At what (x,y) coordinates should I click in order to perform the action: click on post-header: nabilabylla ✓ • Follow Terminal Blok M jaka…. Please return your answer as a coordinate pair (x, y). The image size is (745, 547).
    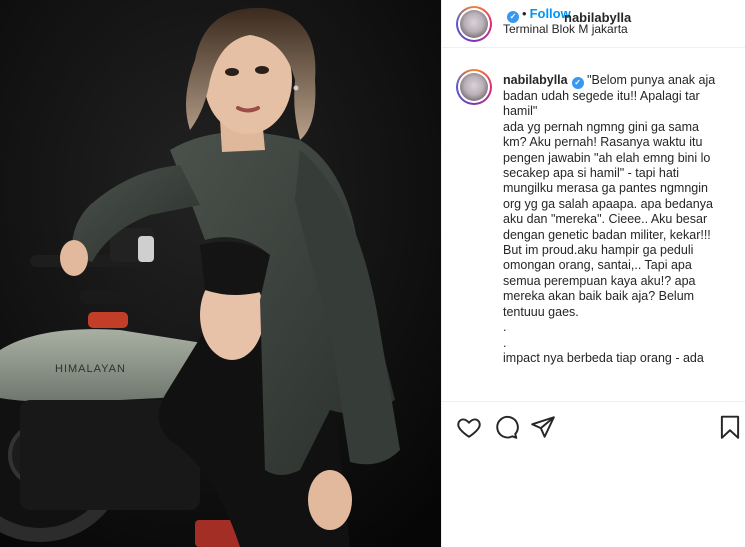
    Looking at the image, I should click on (593, 24).